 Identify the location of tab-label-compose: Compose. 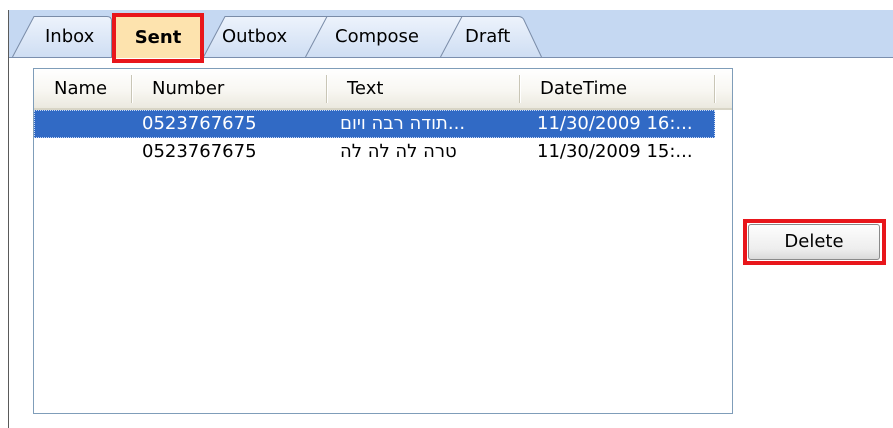
(377, 36).